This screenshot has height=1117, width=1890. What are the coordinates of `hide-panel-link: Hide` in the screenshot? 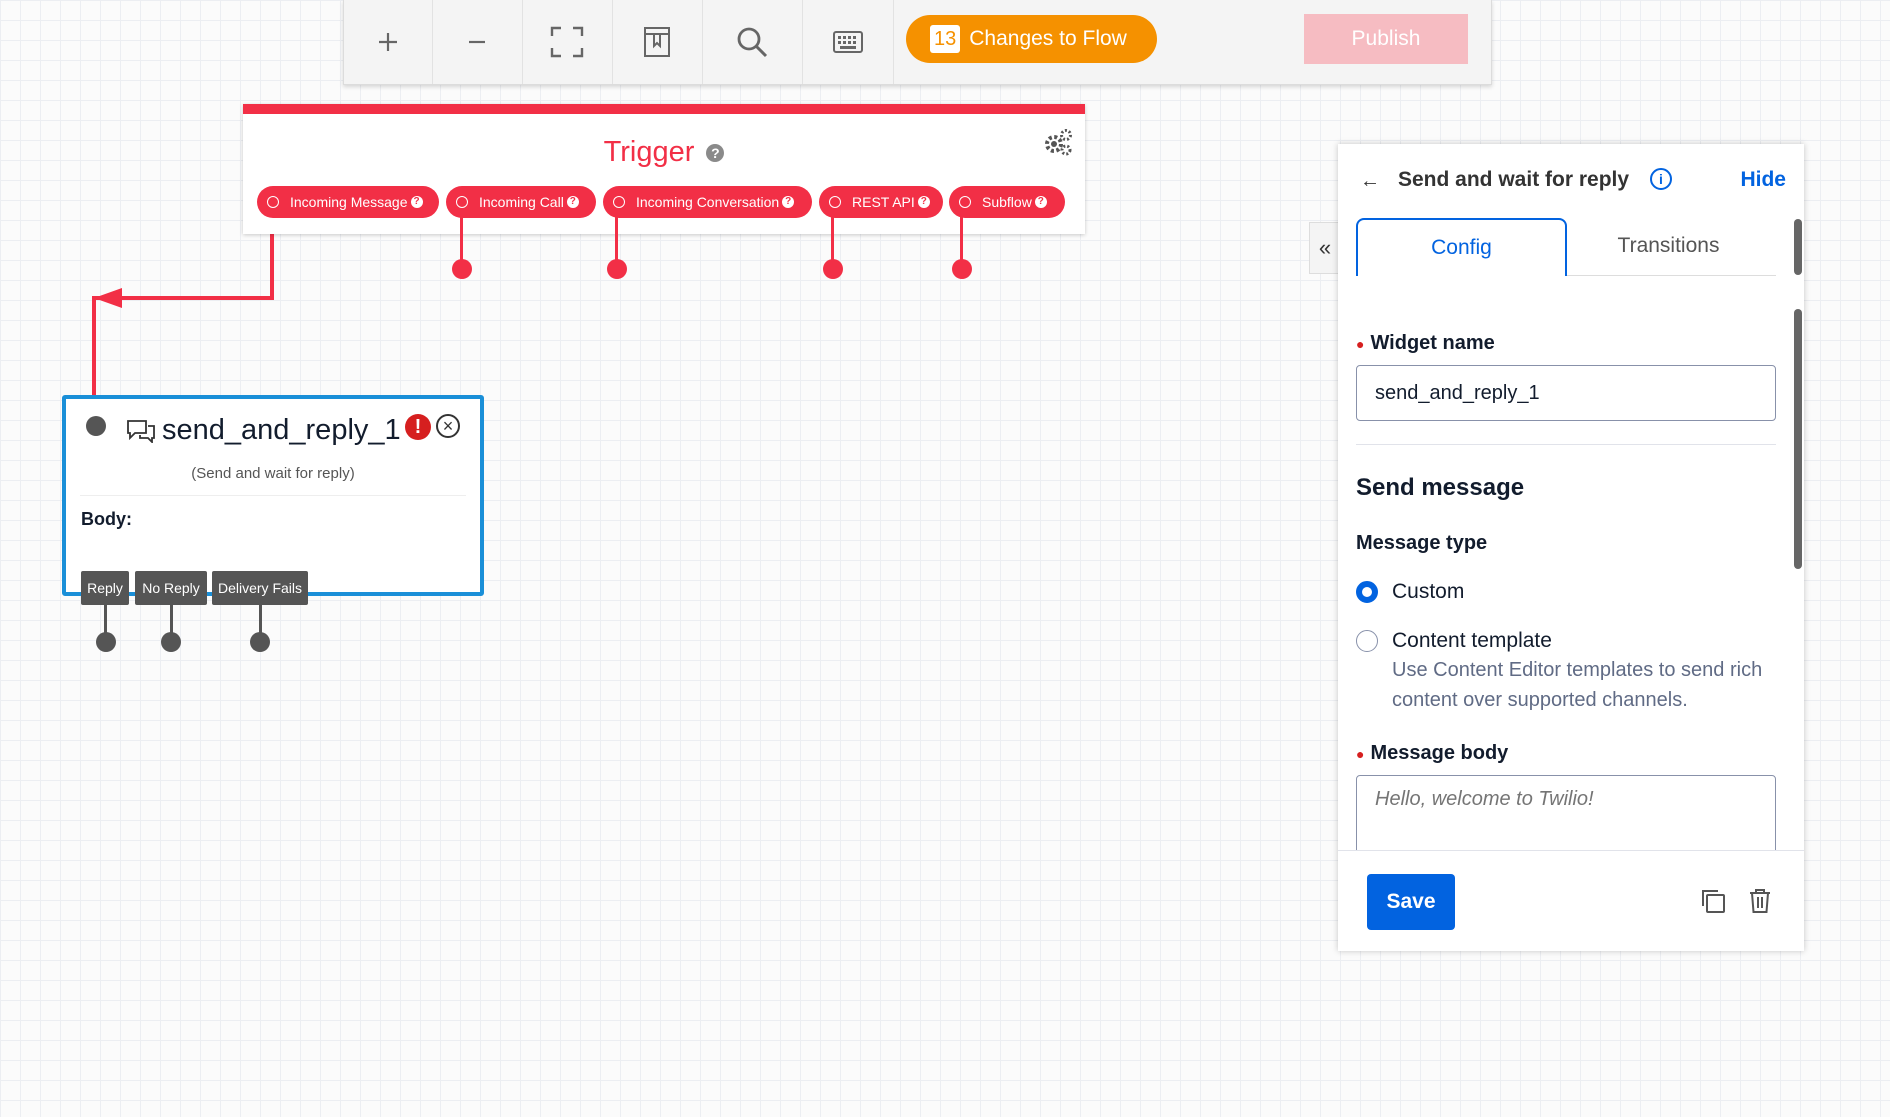 It's located at (1763, 180).